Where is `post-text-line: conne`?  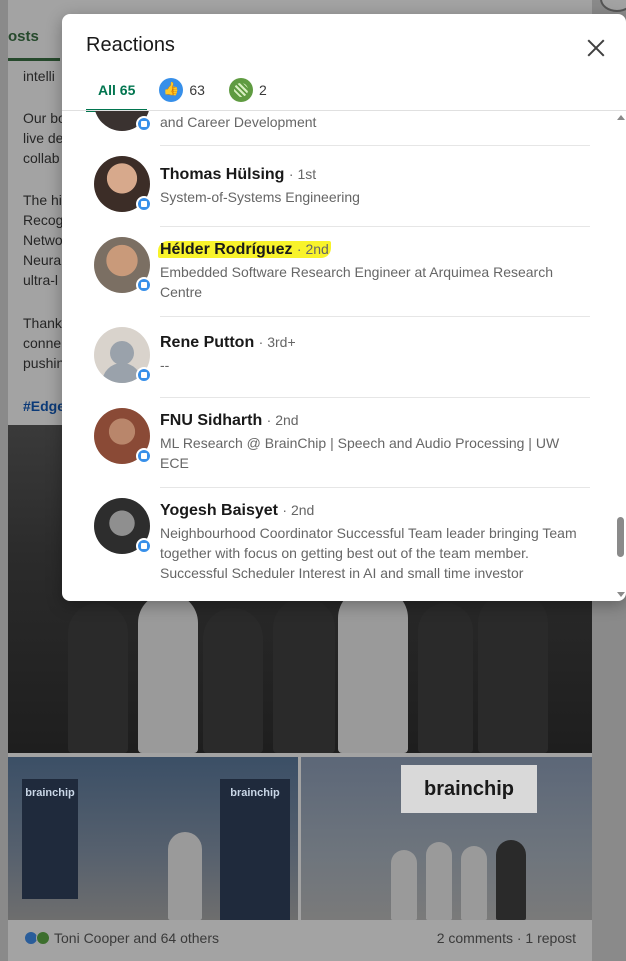
post-text-line: conne is located at coordinates (42, 343).